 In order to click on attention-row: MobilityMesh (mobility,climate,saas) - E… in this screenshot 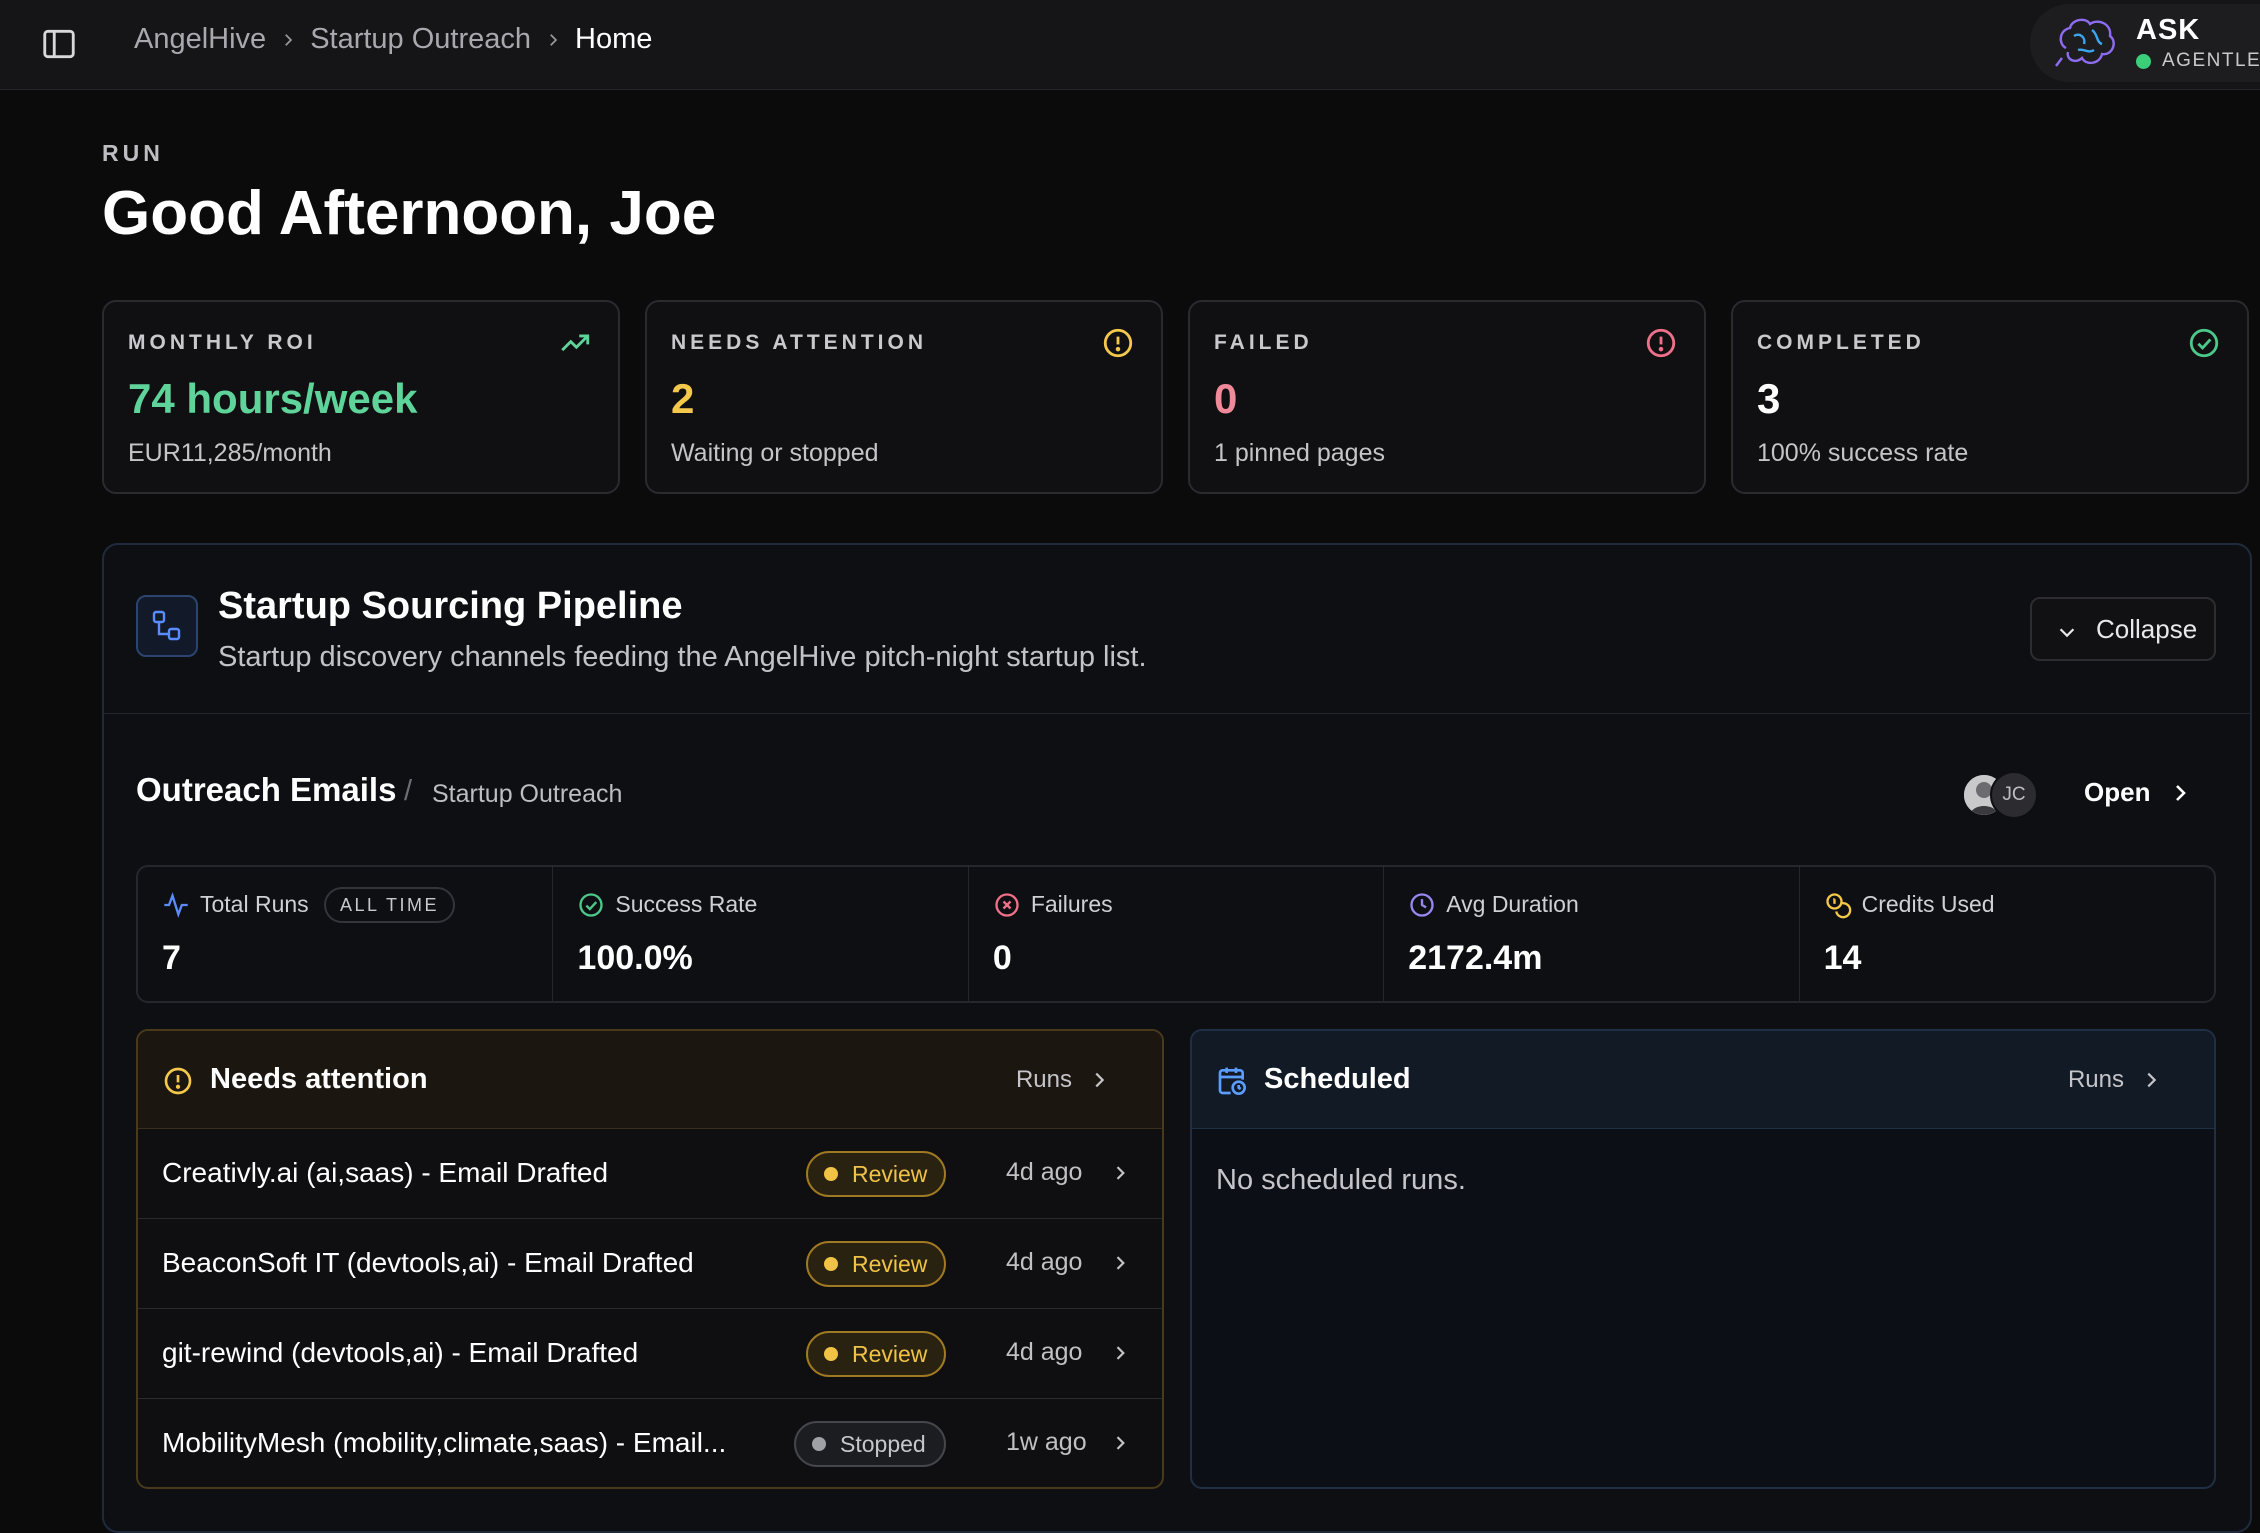, I will do `click(650, 1443)`.